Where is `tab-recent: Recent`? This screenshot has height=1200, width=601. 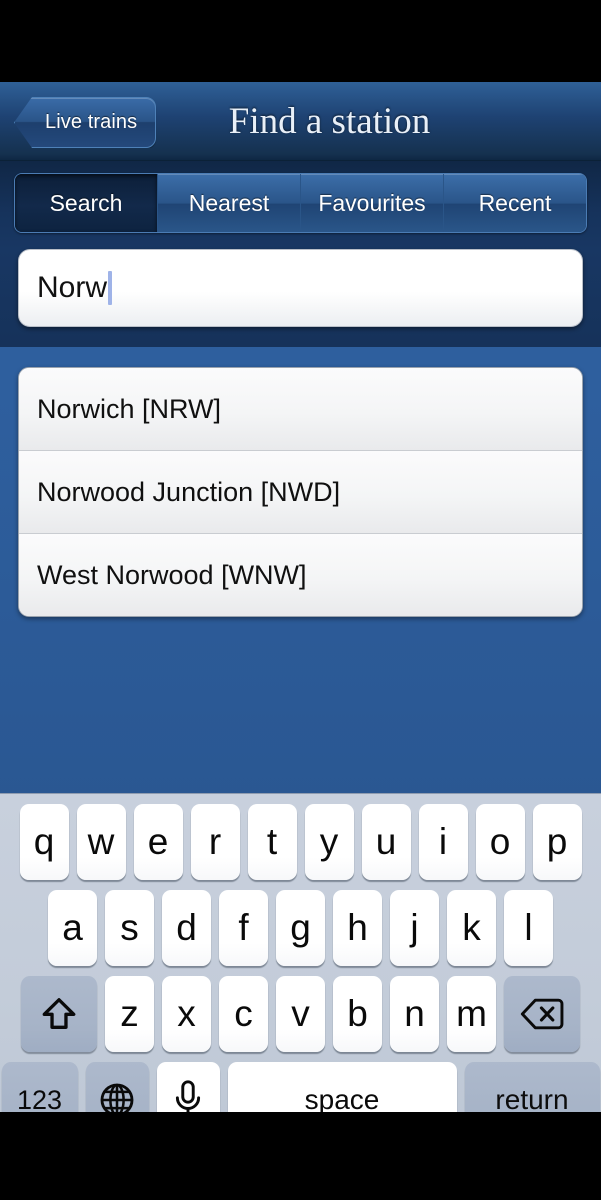
tab-recent: Recent is located at coordinates (515, 203).